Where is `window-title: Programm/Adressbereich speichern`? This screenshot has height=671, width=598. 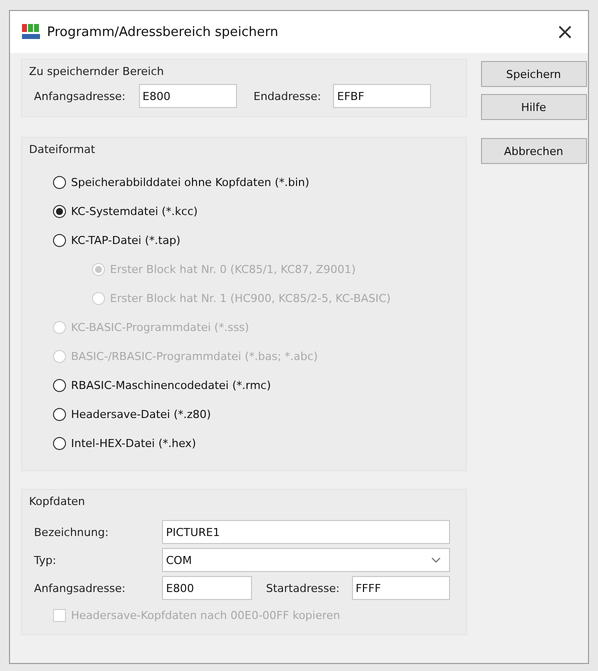 window-title: Programm/Adressbereich speichern is located at coordinates (163, 32).